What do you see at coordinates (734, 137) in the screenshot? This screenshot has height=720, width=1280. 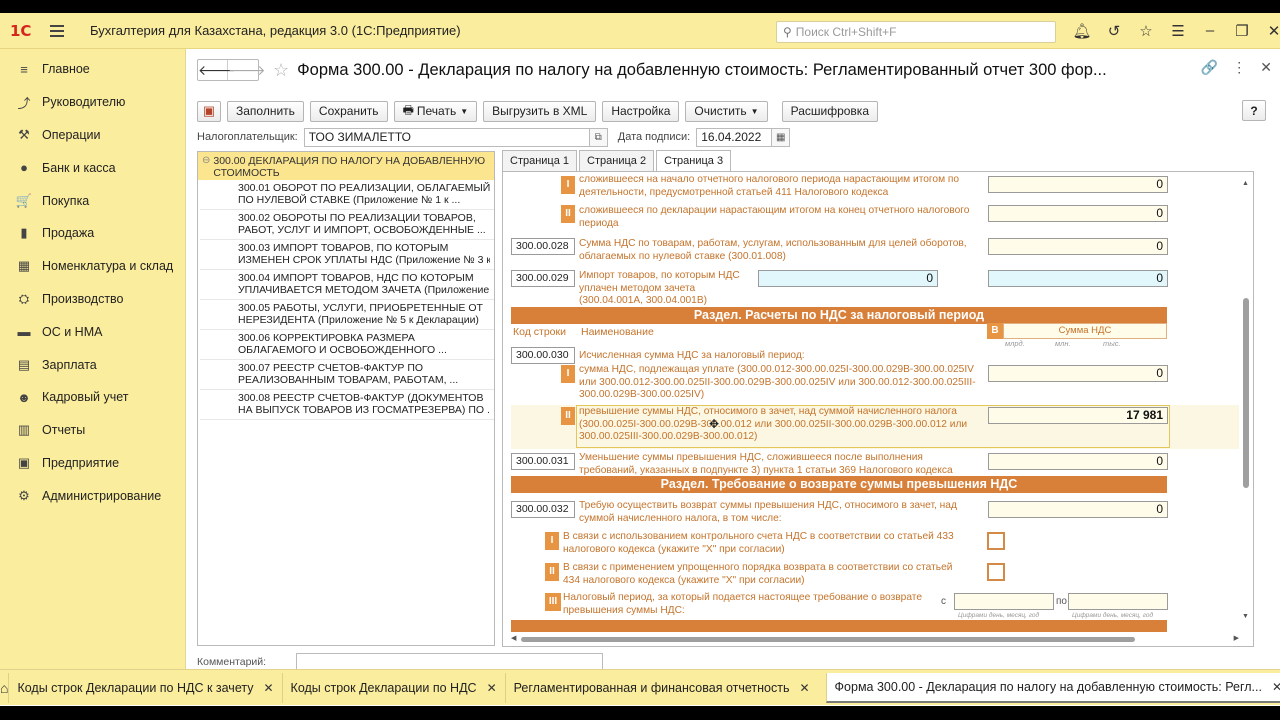 I see `date-field: 16.04.2022` at bounding box center [734, 137].